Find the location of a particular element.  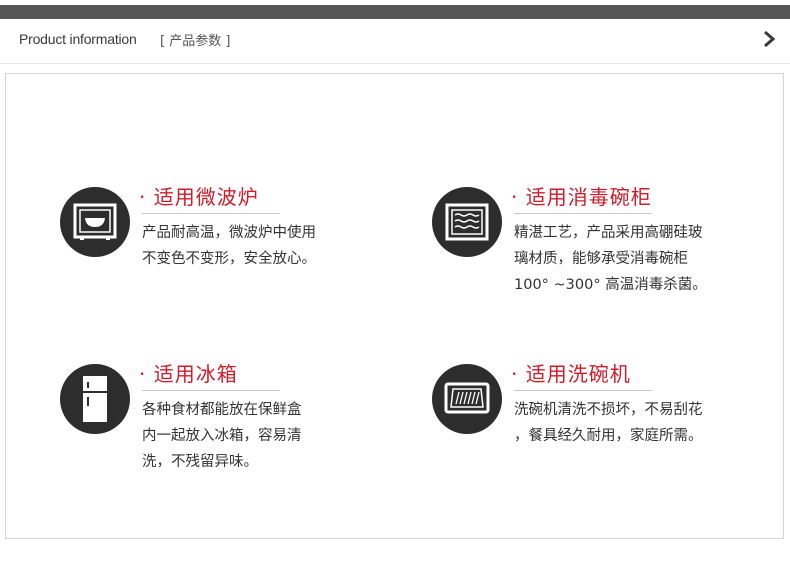

sterilizer-cabinet-icon is located at coordinates (467, 222).